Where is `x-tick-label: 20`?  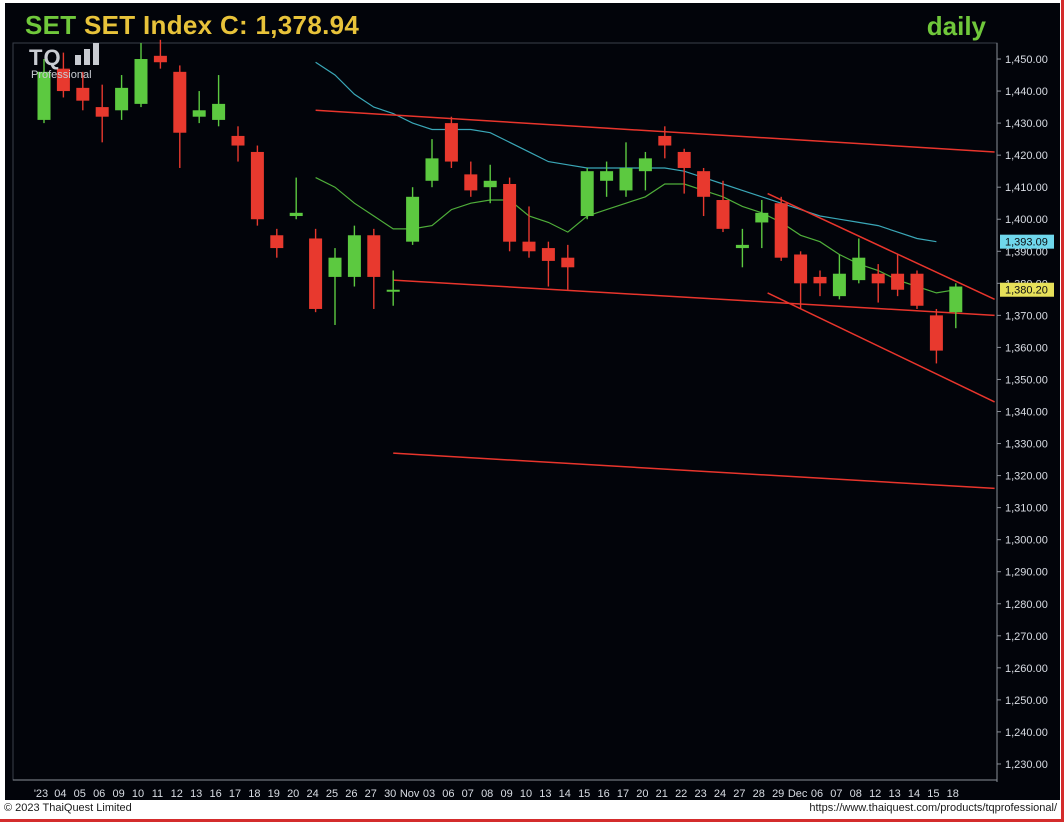 x-tick-label: 20 is located at coordinates (293, 794).